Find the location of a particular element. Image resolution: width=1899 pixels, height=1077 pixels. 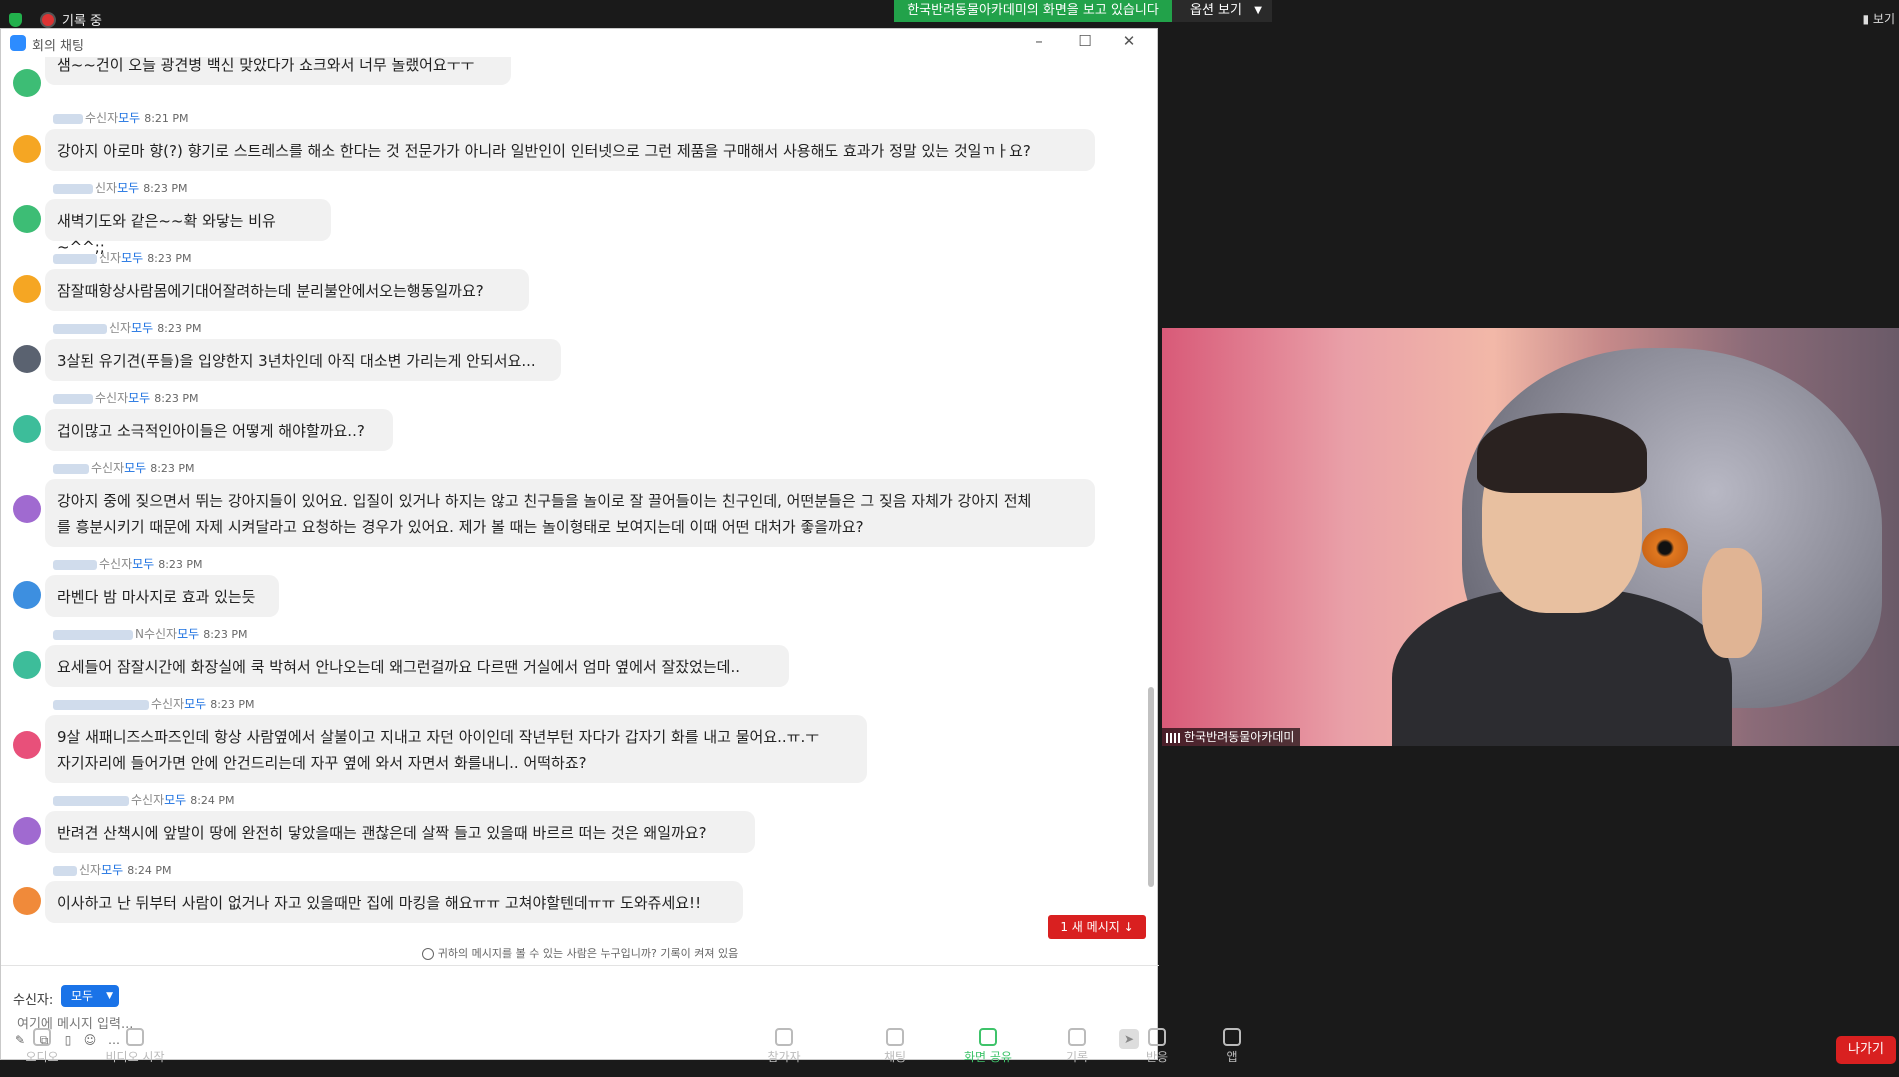

chevron-down-icon: ▼ is located at coordinates (109, 996).